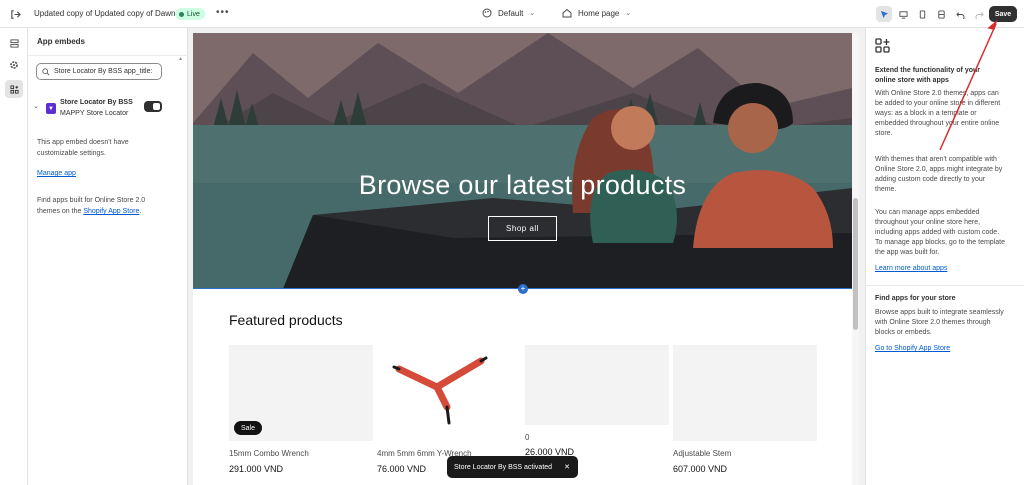  What do you see at coordinates (269, 453) in the screenshot?
I see `product-name: 15mm Combo Wrench` at bounding box center [269, 453].